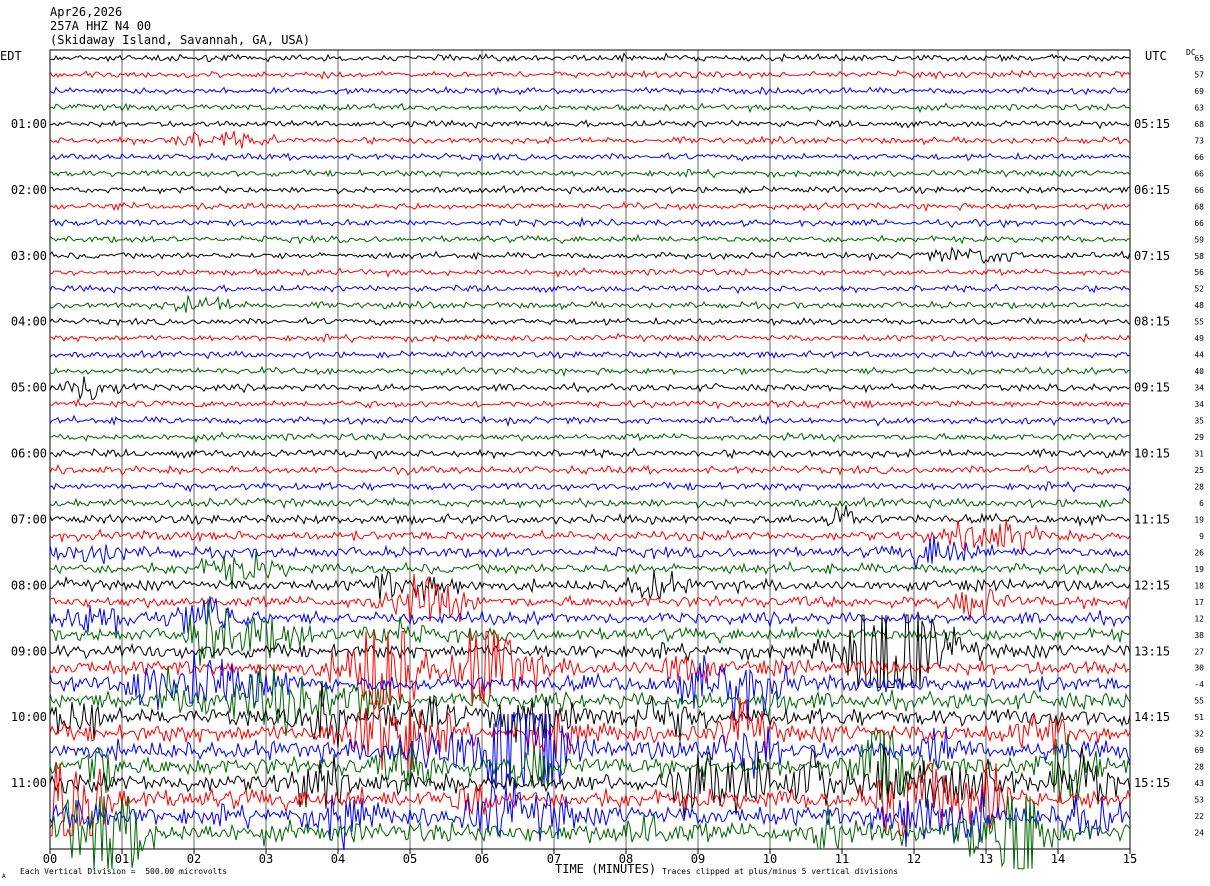  What do you see at coordinates (29, 190) in the screenshot?
I see `left-hour-label: 02:00` at bounding box center [29, 190].